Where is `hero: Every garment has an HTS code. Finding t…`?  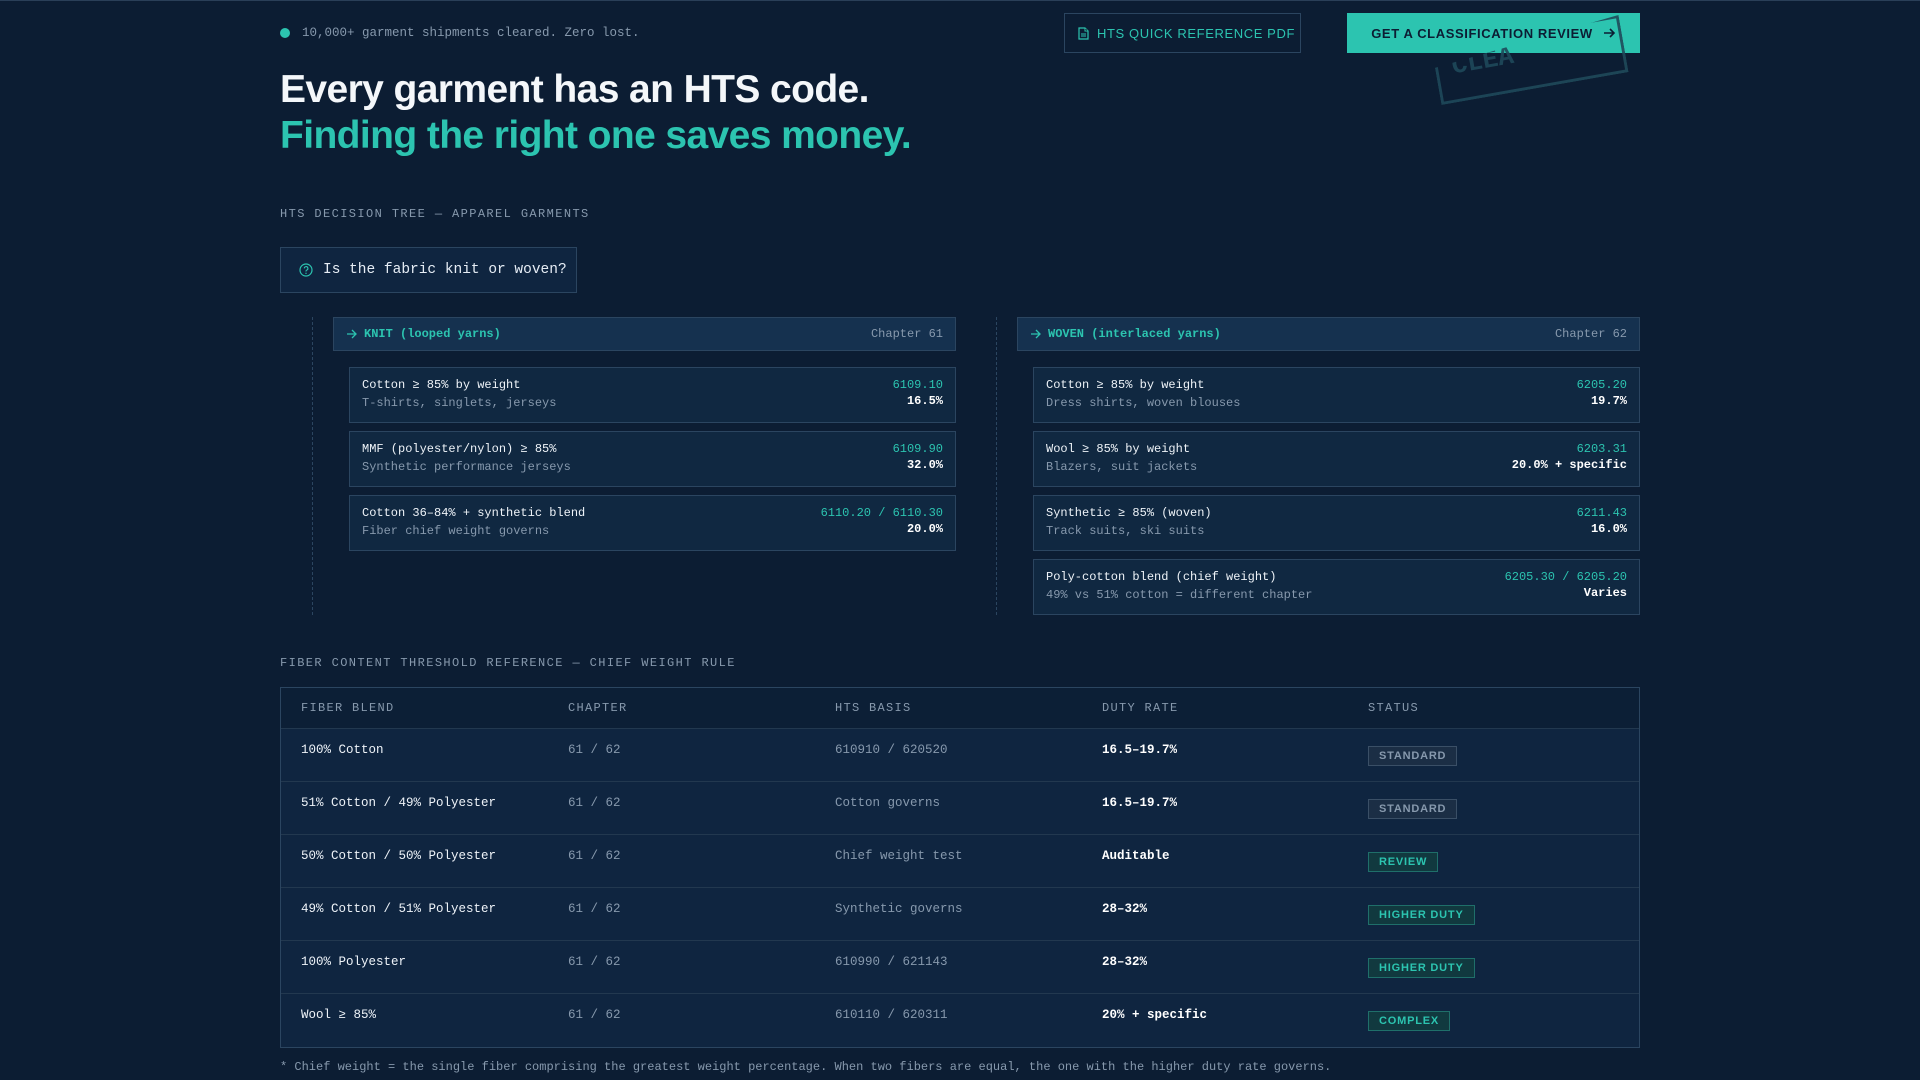 hero: Every garment has an HTS code. Finding t… is located at coordinates (596, 113).